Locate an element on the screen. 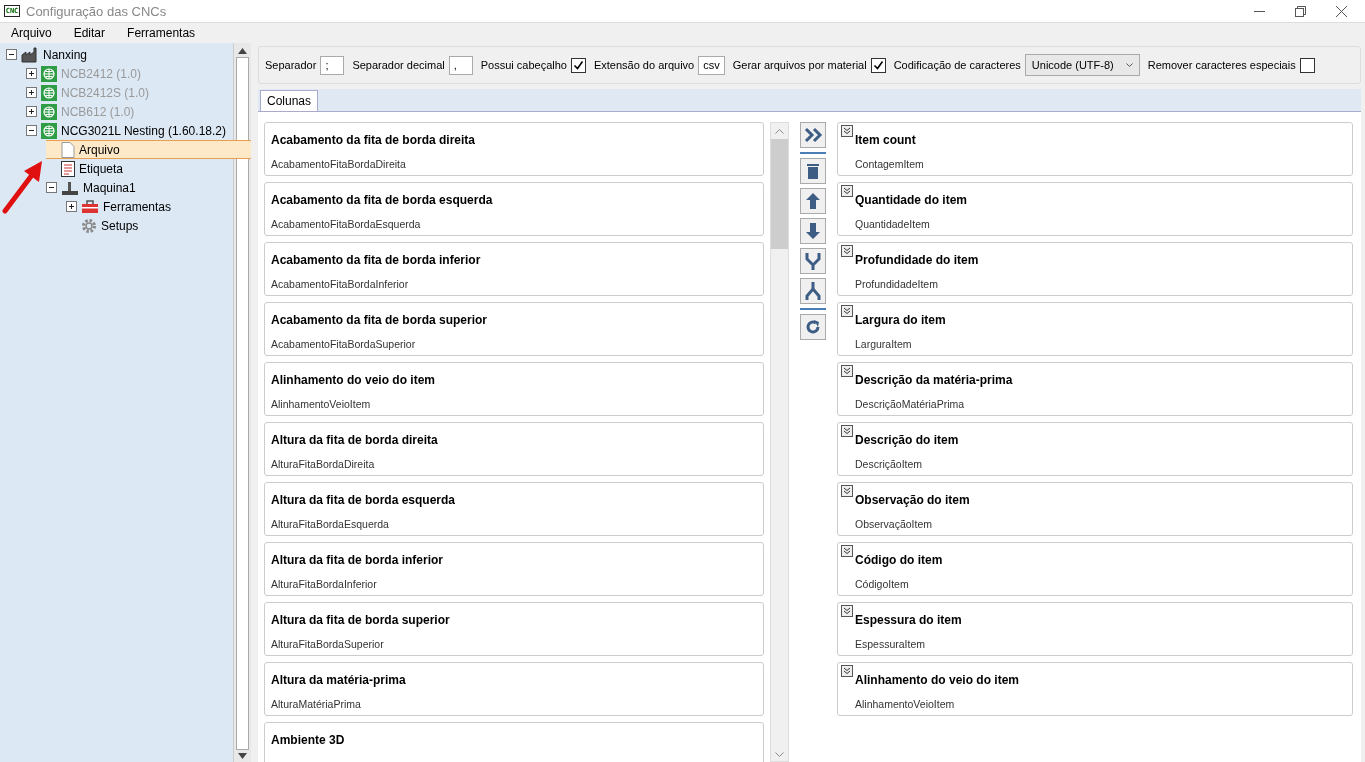 Image resolution: width=1365 pixels, height=762 pixels. column-field-name: DescriçãoMatériaPrima is located at coordinates (910, 404).